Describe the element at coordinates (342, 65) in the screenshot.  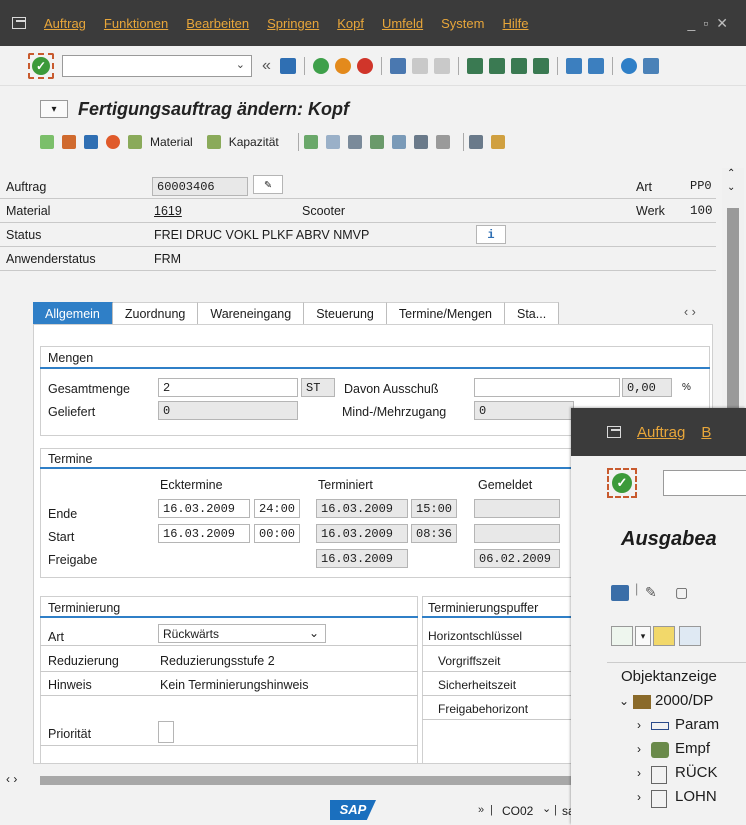
I see `exit-icon` at that location.